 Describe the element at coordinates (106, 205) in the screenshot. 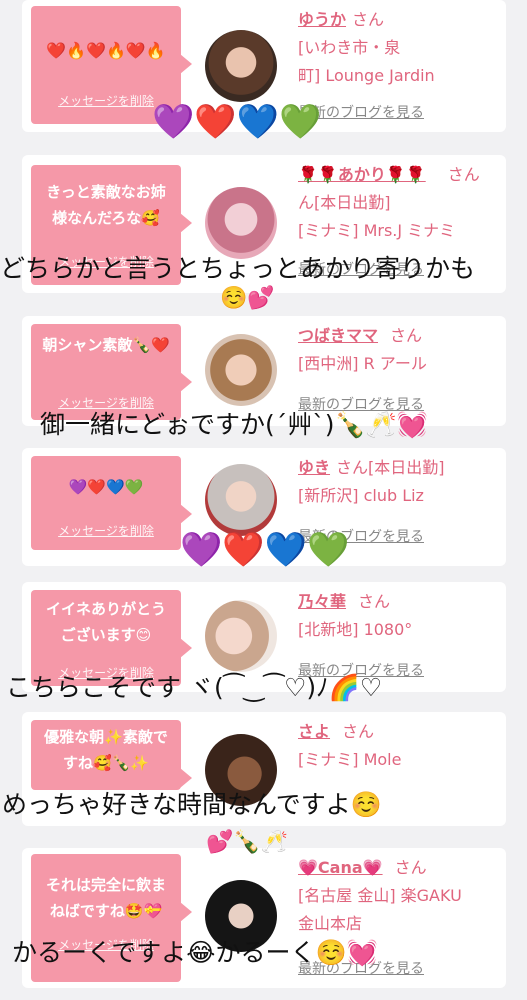

I see `message-text: きっと素敵なお姉様なんだろな🥰` at that location.